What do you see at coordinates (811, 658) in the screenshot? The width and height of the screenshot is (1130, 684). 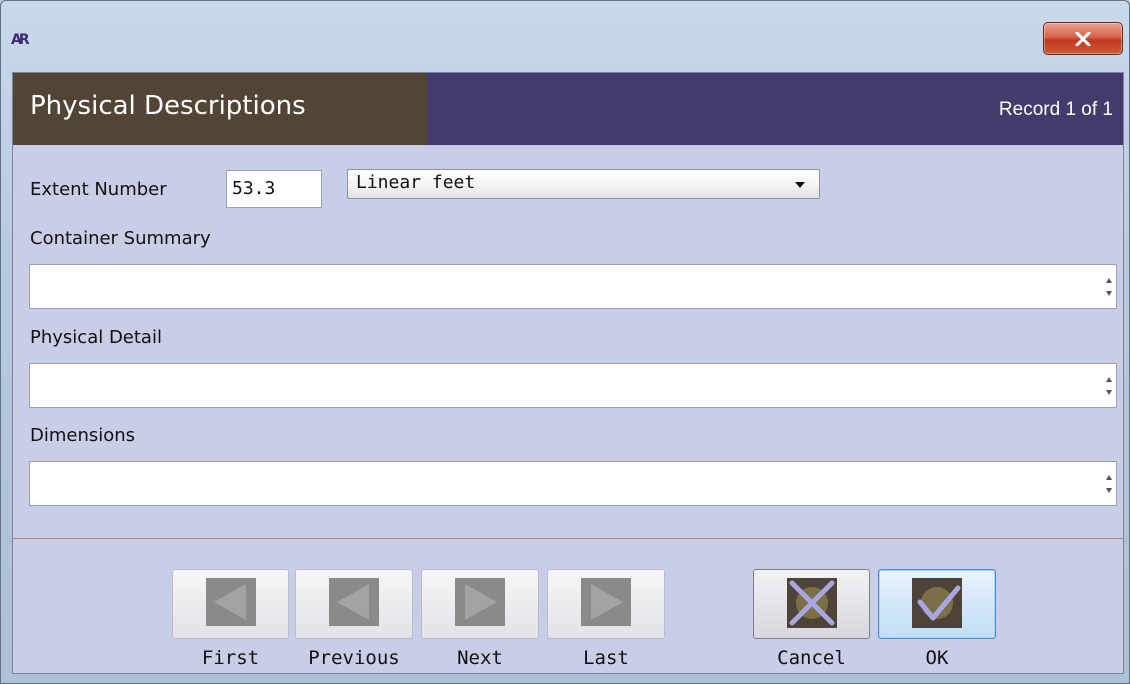 I see `cancel-button-label: Cancel` at bounding box center [811, 658].